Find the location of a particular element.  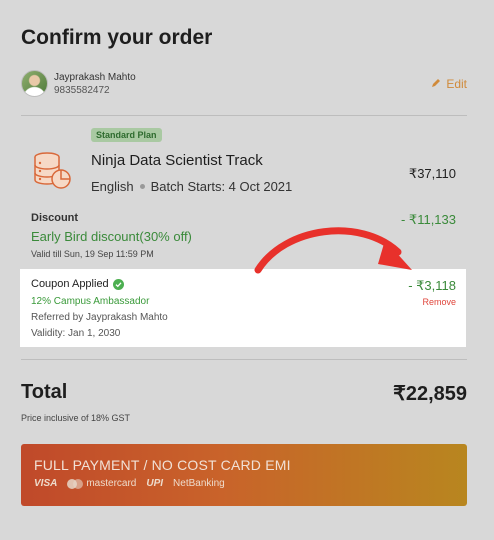

coupon-title-text: Coupon Applied is located at coordinates (70, 284).